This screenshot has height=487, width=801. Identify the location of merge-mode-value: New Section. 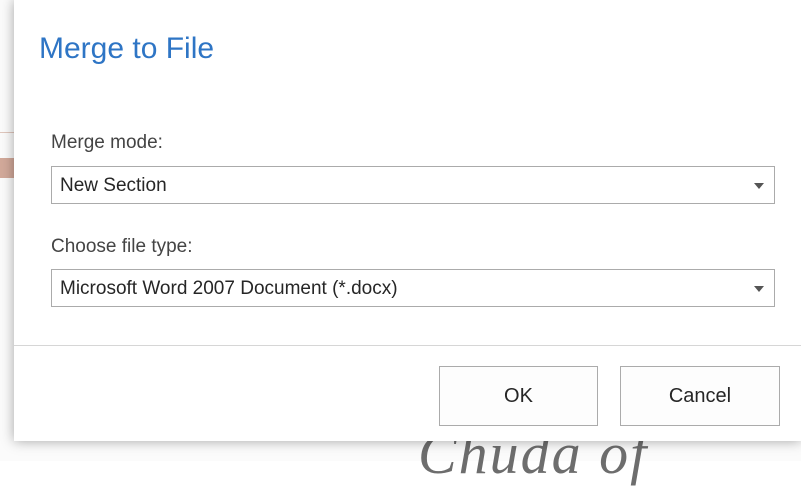
(113, 185).